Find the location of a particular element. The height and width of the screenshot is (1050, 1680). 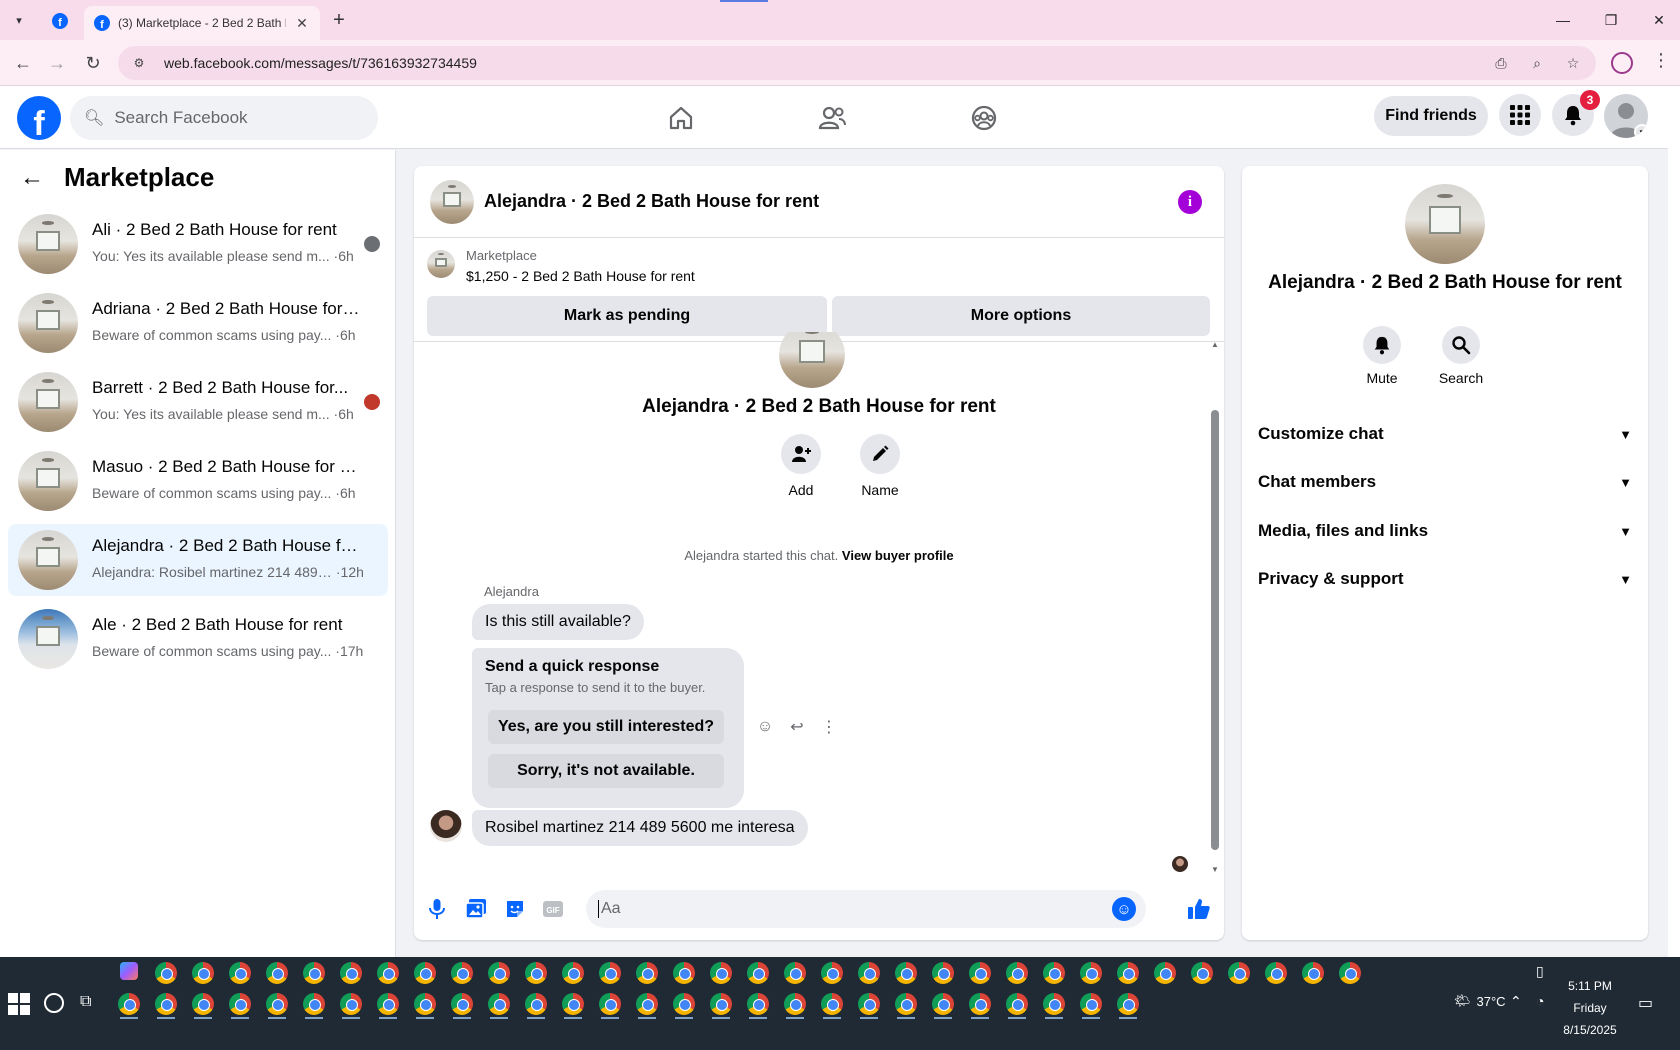

microphone-icon is located at coordinates (437, 909).